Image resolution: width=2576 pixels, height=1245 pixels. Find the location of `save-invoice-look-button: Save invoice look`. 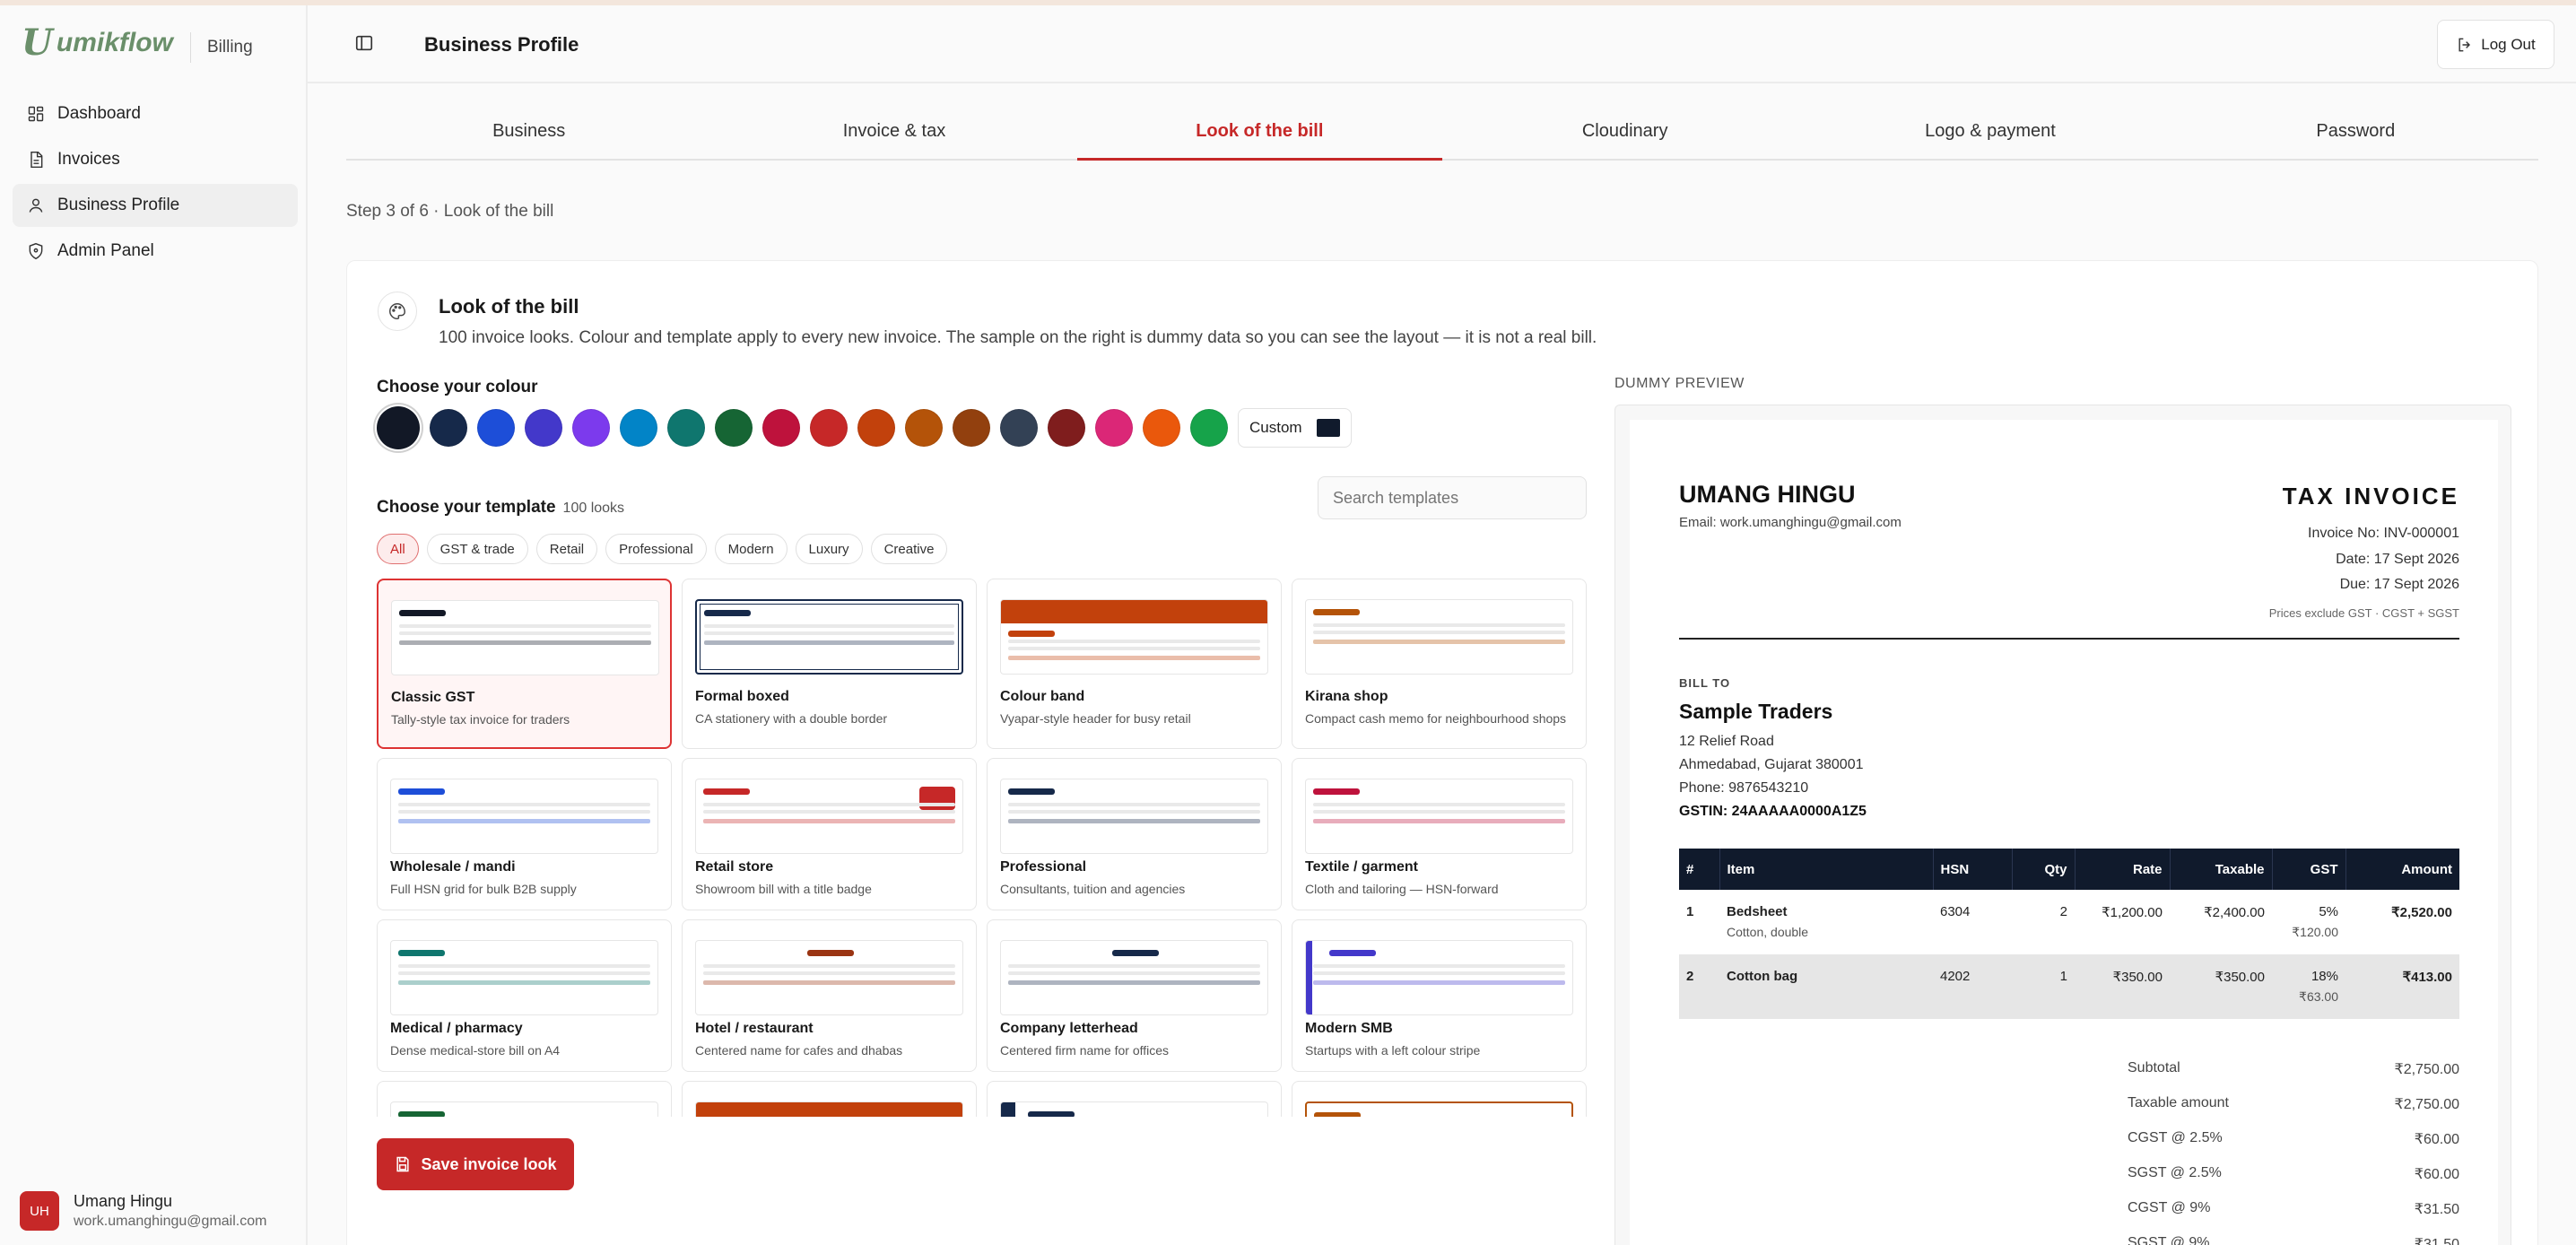

save-invoice-look-button: Save invoice look is located at coordinates (475, 1164).